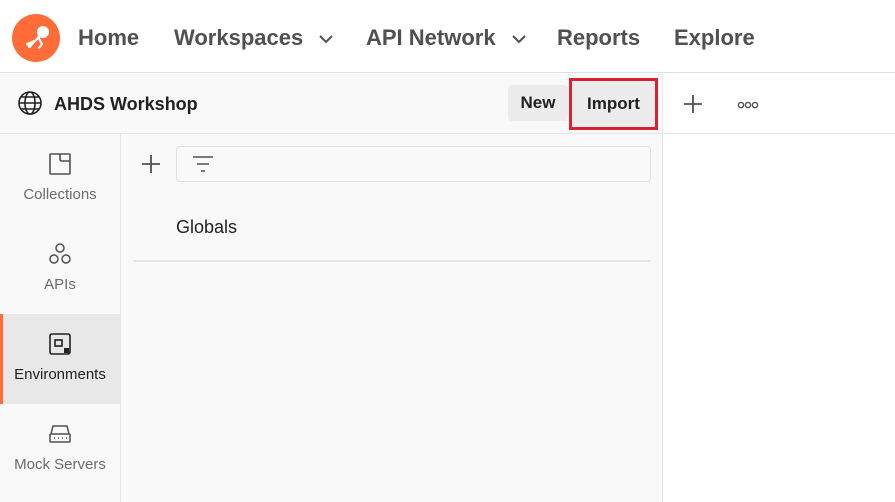  What do you see at coordinates (206, 227) in the screenshot?
I see `globals-item: Globals` at bounding box center [206, 227].